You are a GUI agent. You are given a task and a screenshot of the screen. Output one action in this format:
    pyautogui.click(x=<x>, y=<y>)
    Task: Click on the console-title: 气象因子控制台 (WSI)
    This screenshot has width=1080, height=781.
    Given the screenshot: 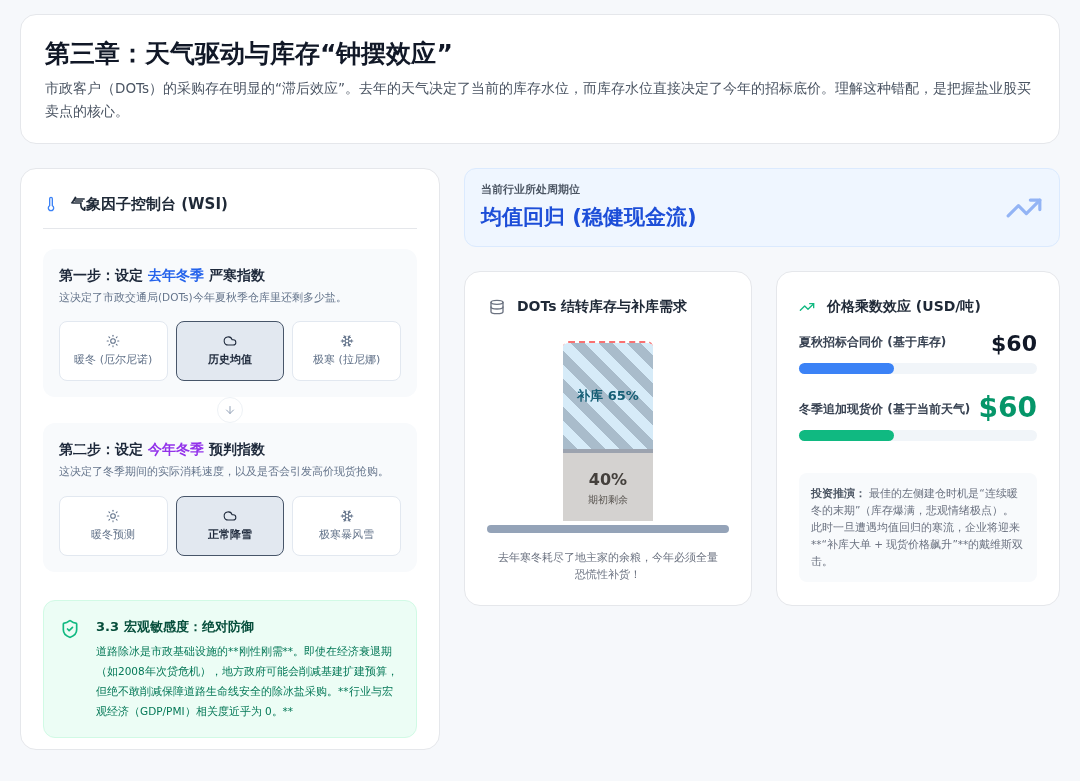 What is the action you would take?
    pyautogui.click(x=149, y=204)
    